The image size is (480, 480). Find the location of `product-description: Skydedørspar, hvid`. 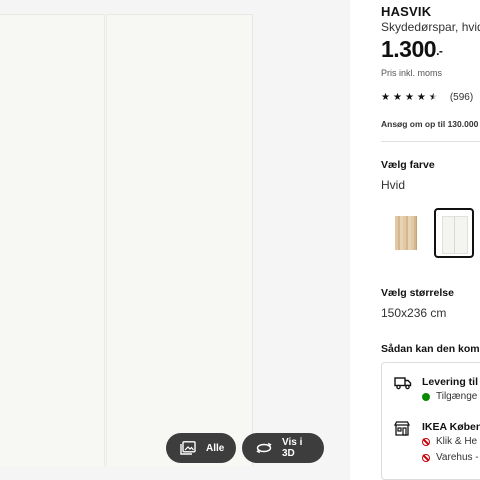

product-description: Skydedørspar, hvid is located at coordinates (430, 27).